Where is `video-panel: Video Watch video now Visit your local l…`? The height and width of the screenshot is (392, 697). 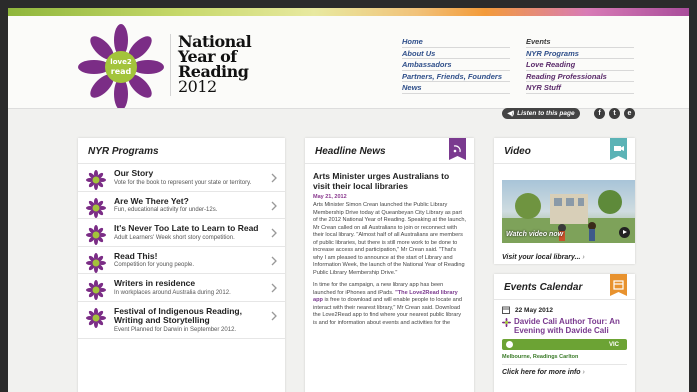
video-panel: Video Watch video now Visit your local l… is located at coordinates (564, 201).